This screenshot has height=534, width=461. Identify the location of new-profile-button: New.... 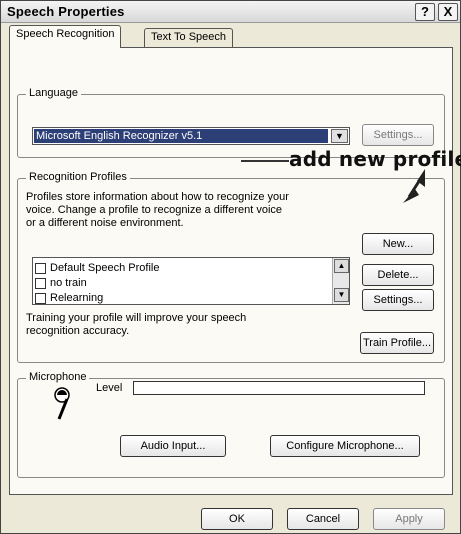
(398, 244).